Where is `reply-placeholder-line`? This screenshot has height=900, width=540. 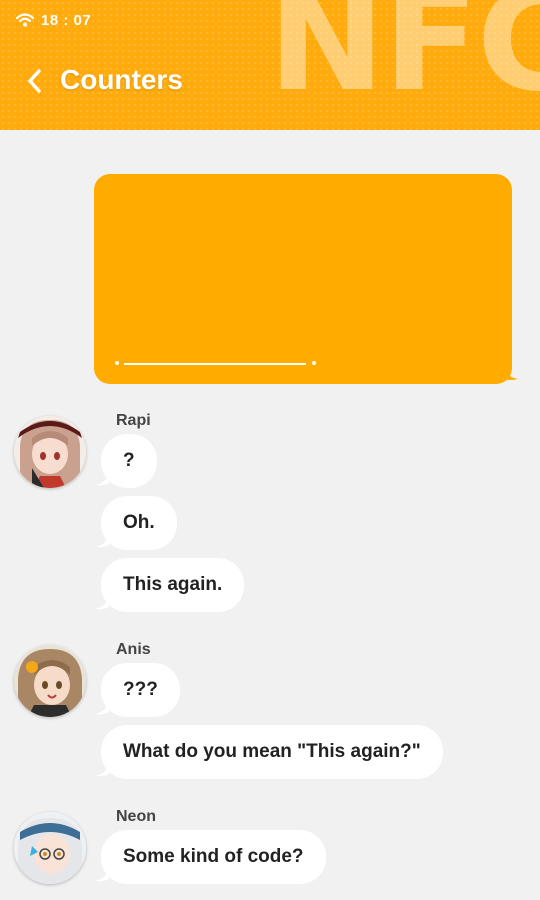
reply-placeholder-line is located at coordinates (215, 364).